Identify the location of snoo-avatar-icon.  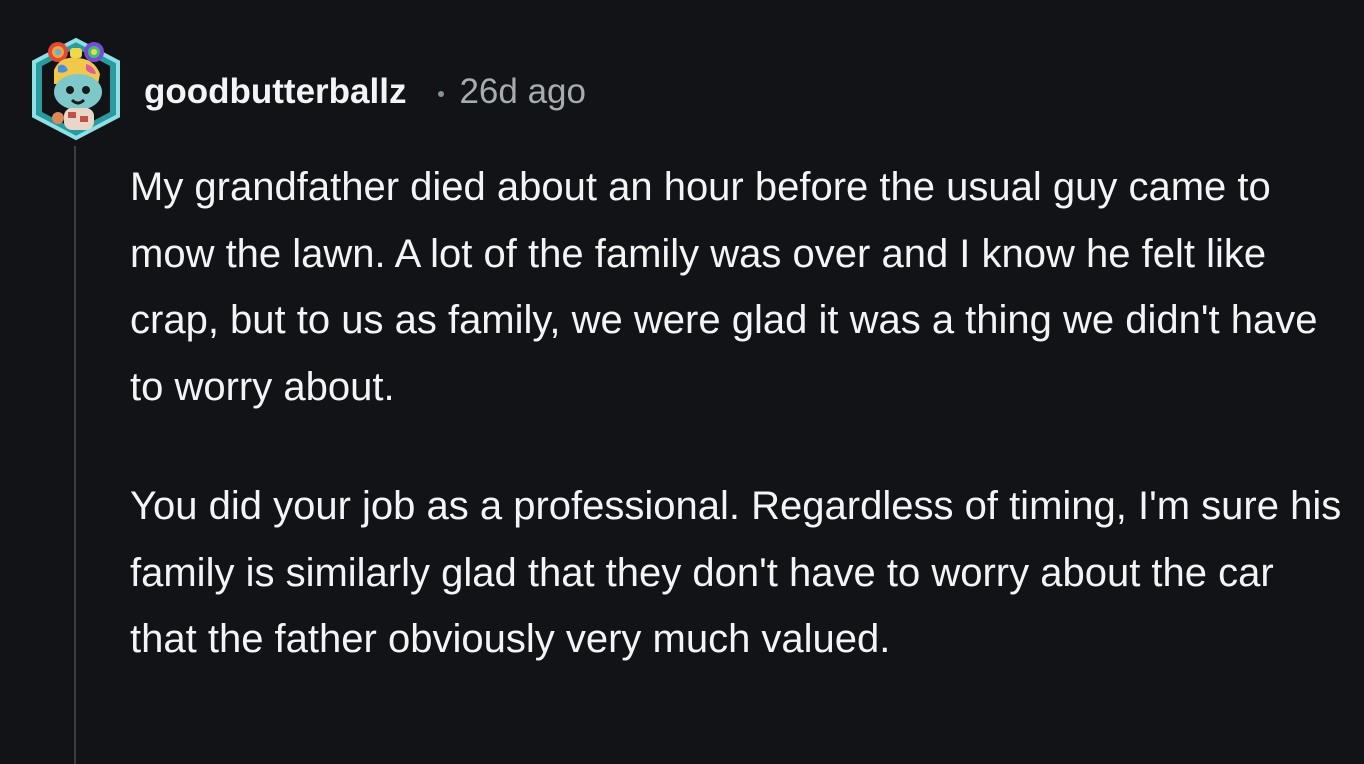
(76, 89).